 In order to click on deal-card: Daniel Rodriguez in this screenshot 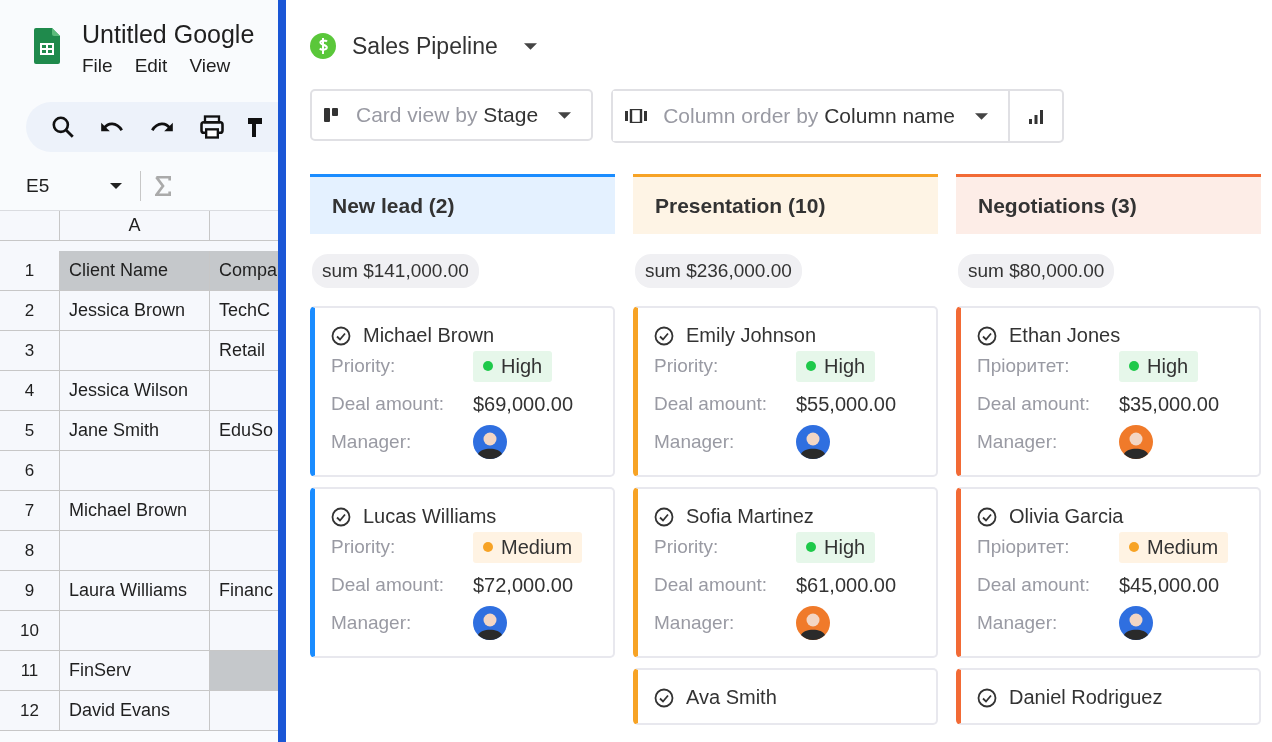, I will do `click(1108, 696)`.